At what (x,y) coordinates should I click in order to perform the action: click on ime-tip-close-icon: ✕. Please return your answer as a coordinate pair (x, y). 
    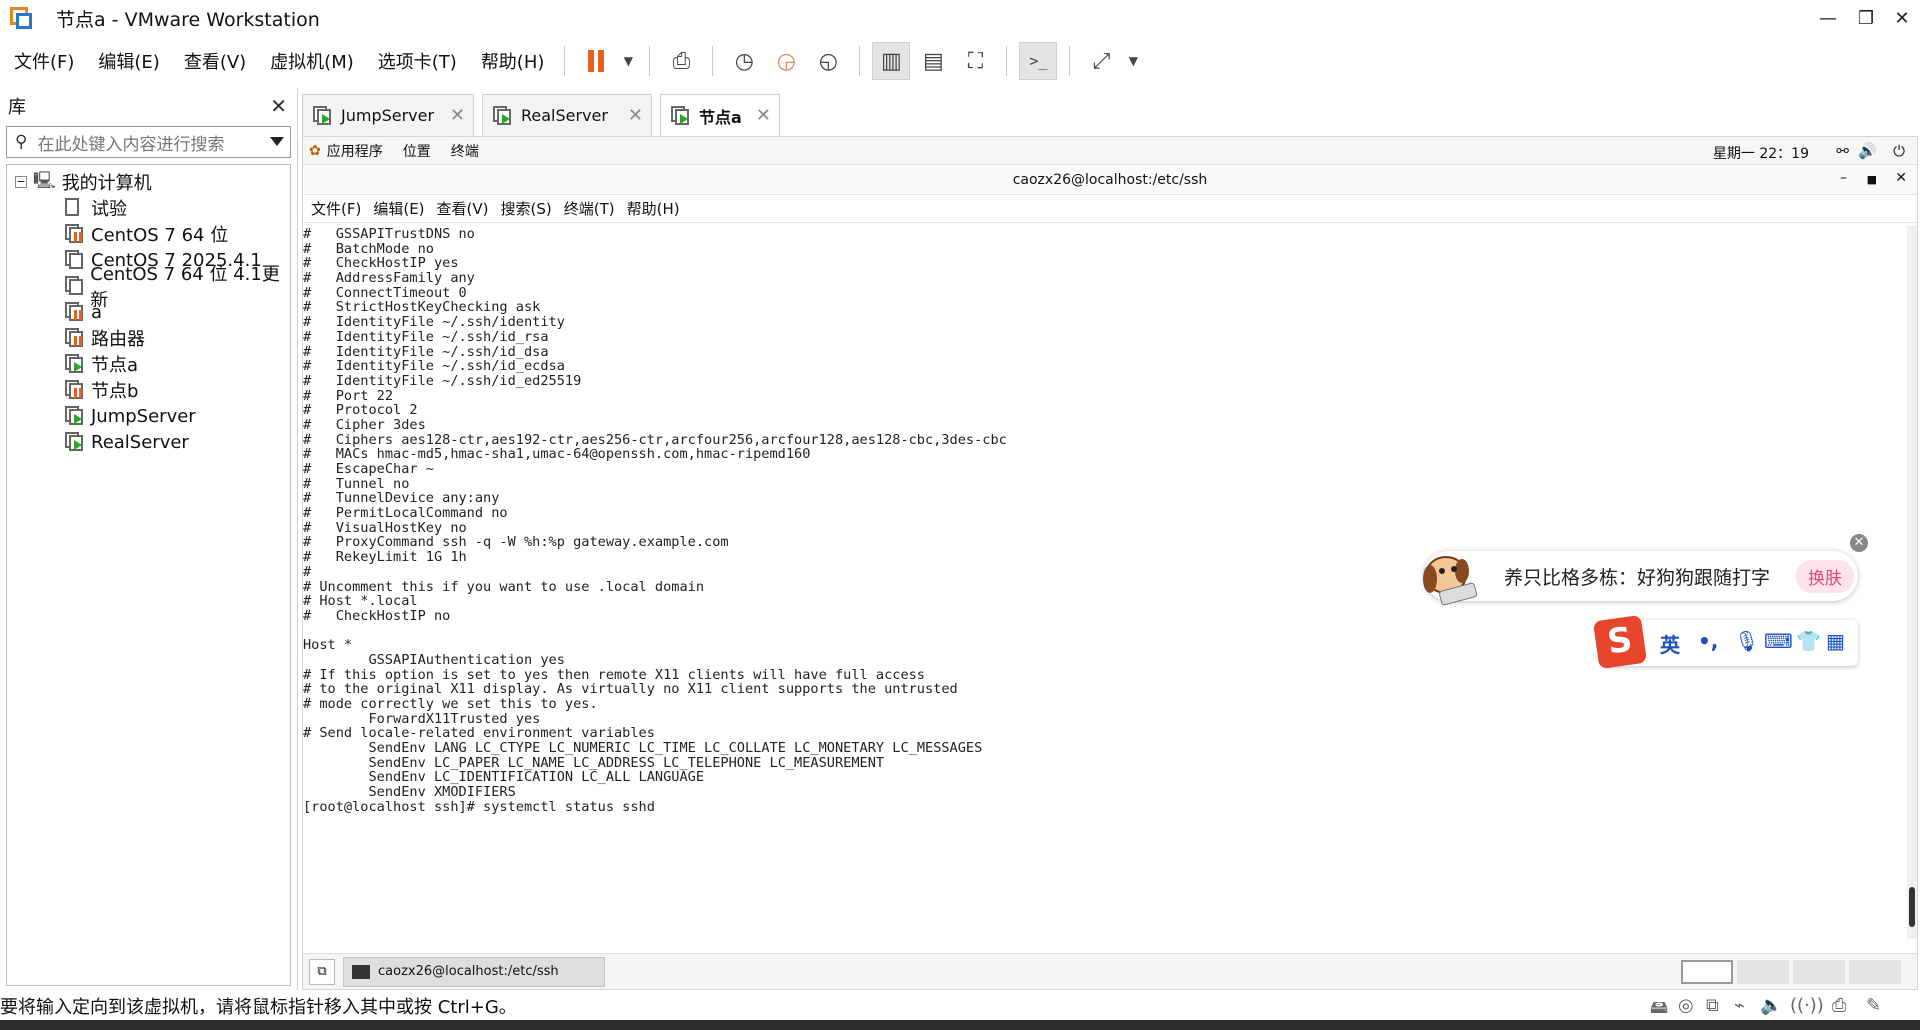
    Looking at the image, I should click on (1859, 543).